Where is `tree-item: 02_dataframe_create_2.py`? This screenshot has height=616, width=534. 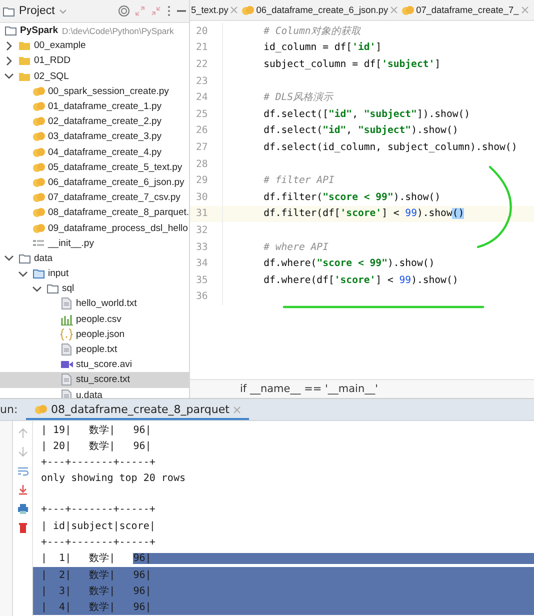 tree-item: 02_dataframe_create_2.py is located at coordinates (94, 122).